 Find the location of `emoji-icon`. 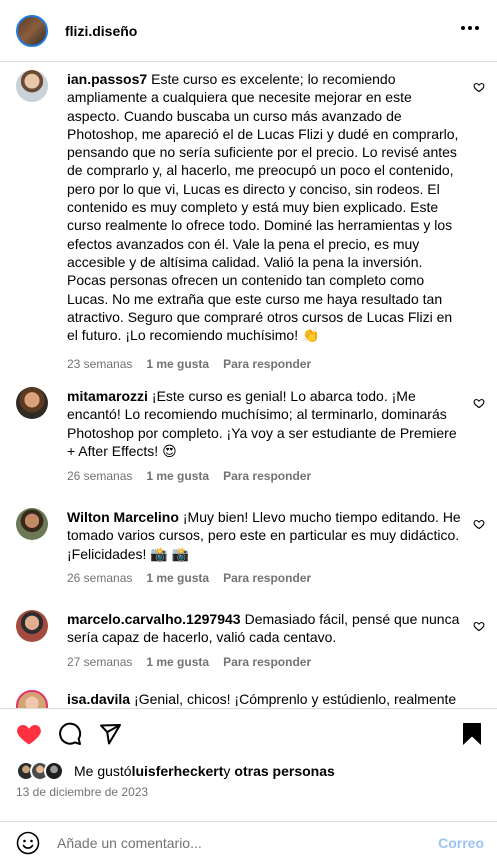

emoji-icon is located at coordinates (28, 843).